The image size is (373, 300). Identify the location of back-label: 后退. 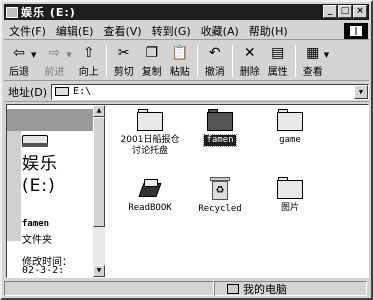
(19, 72).